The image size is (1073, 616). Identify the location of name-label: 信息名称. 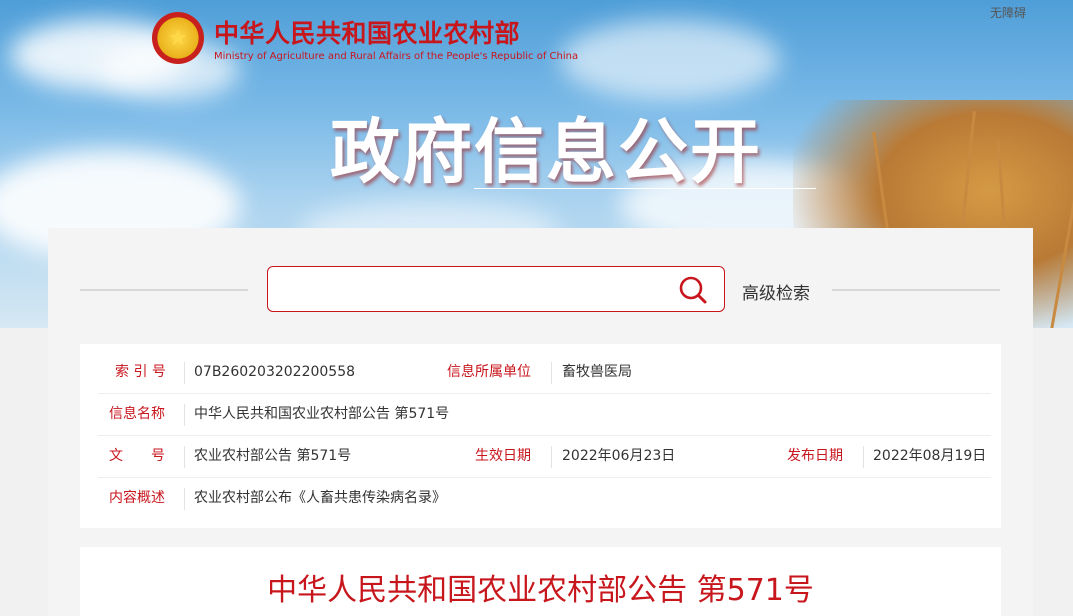
(137, 414).